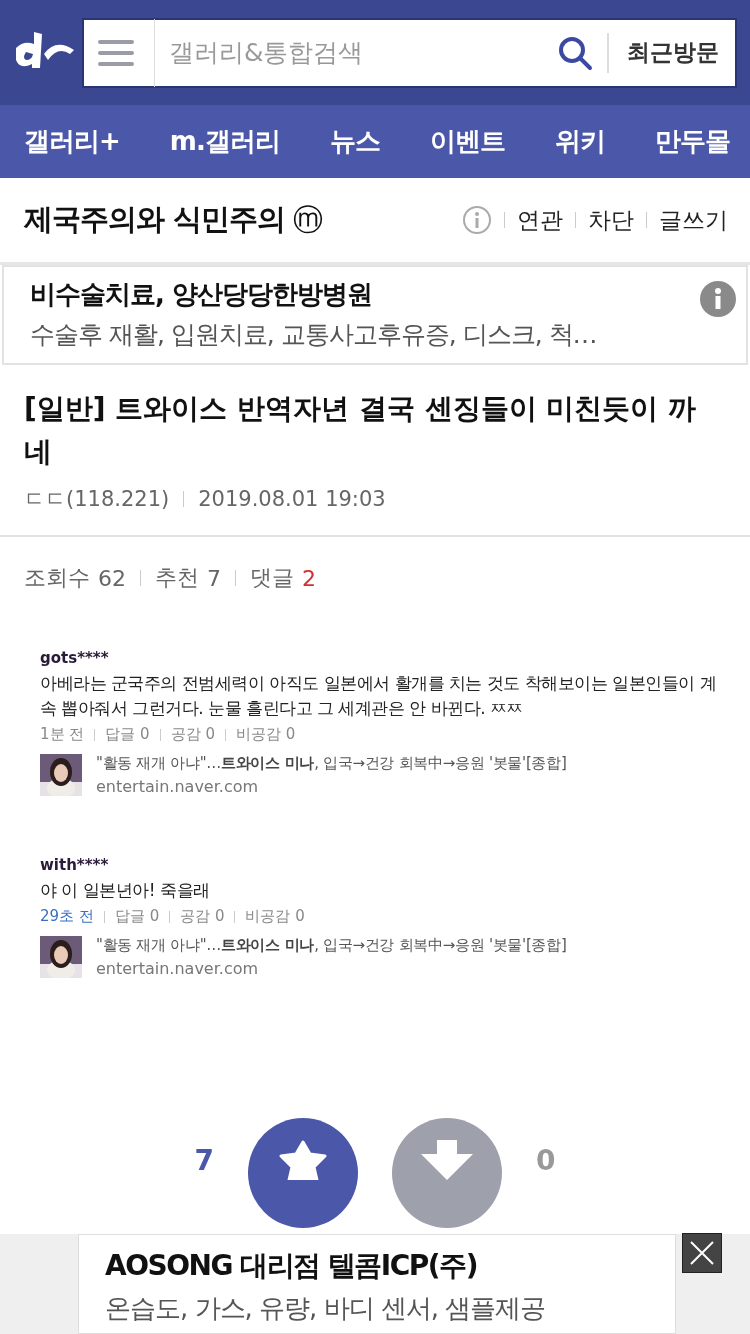  What do you see at coordinates (308, 219) in the screenshot?
I see `minor-gallery-label: ⓜ` at bounding box center [308, 219].